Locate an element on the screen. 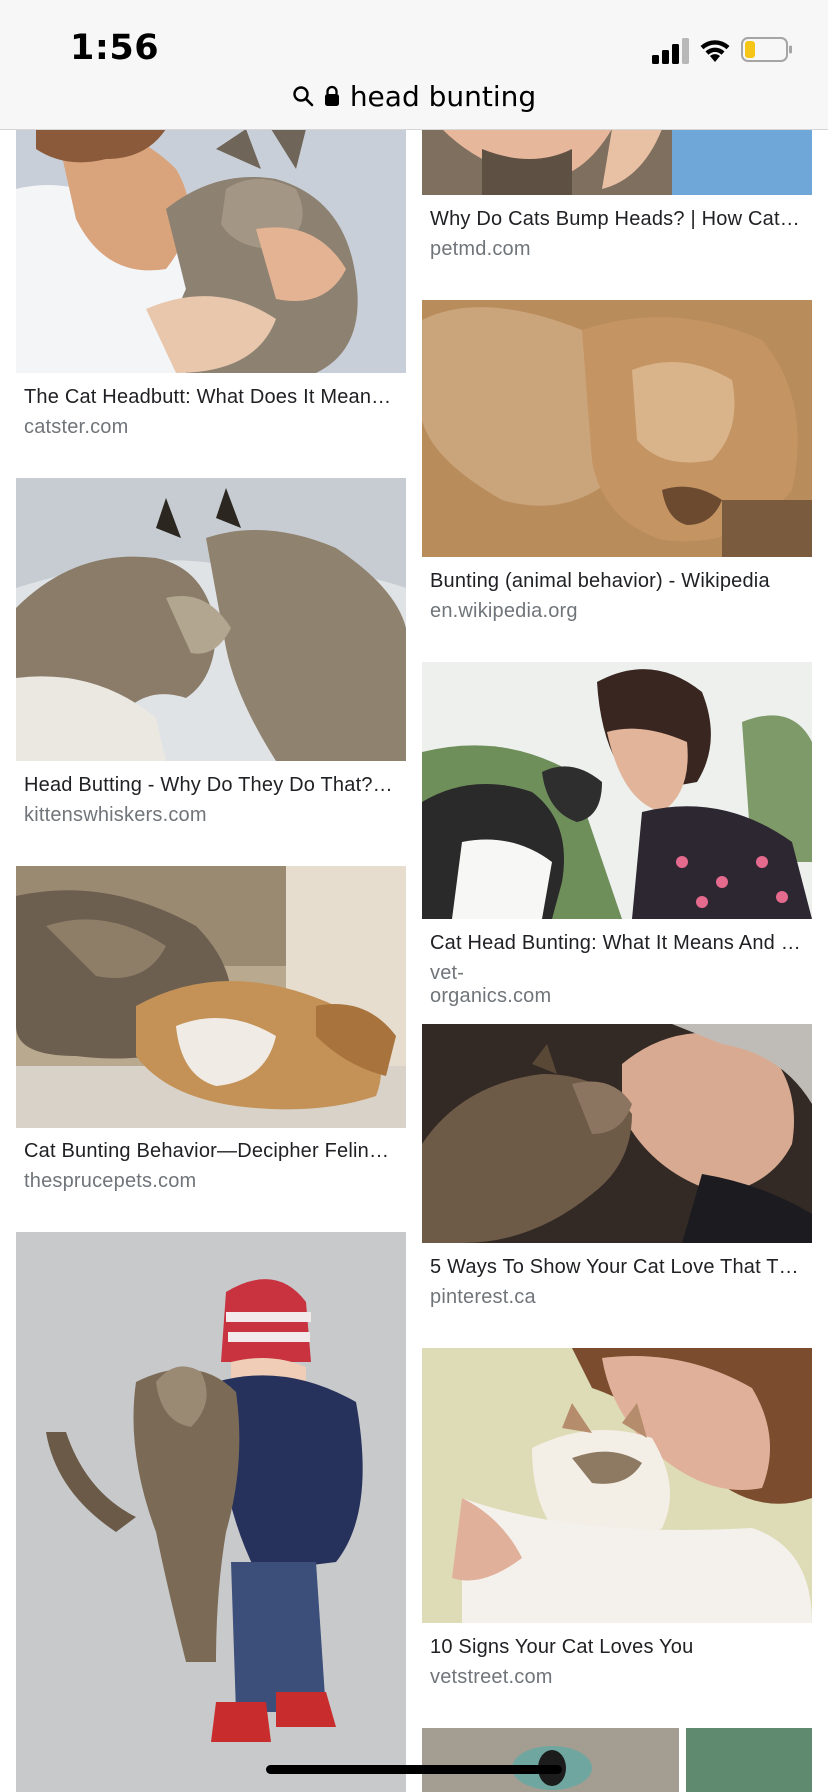  battery-icon is located at coordinates (767, 49).